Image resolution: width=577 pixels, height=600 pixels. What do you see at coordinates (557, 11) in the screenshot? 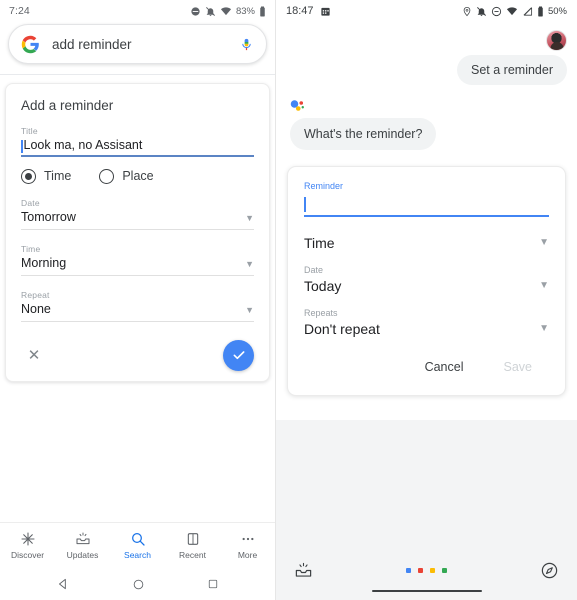
I see `battery-percent: 50%` at bounding box center [557, 11].